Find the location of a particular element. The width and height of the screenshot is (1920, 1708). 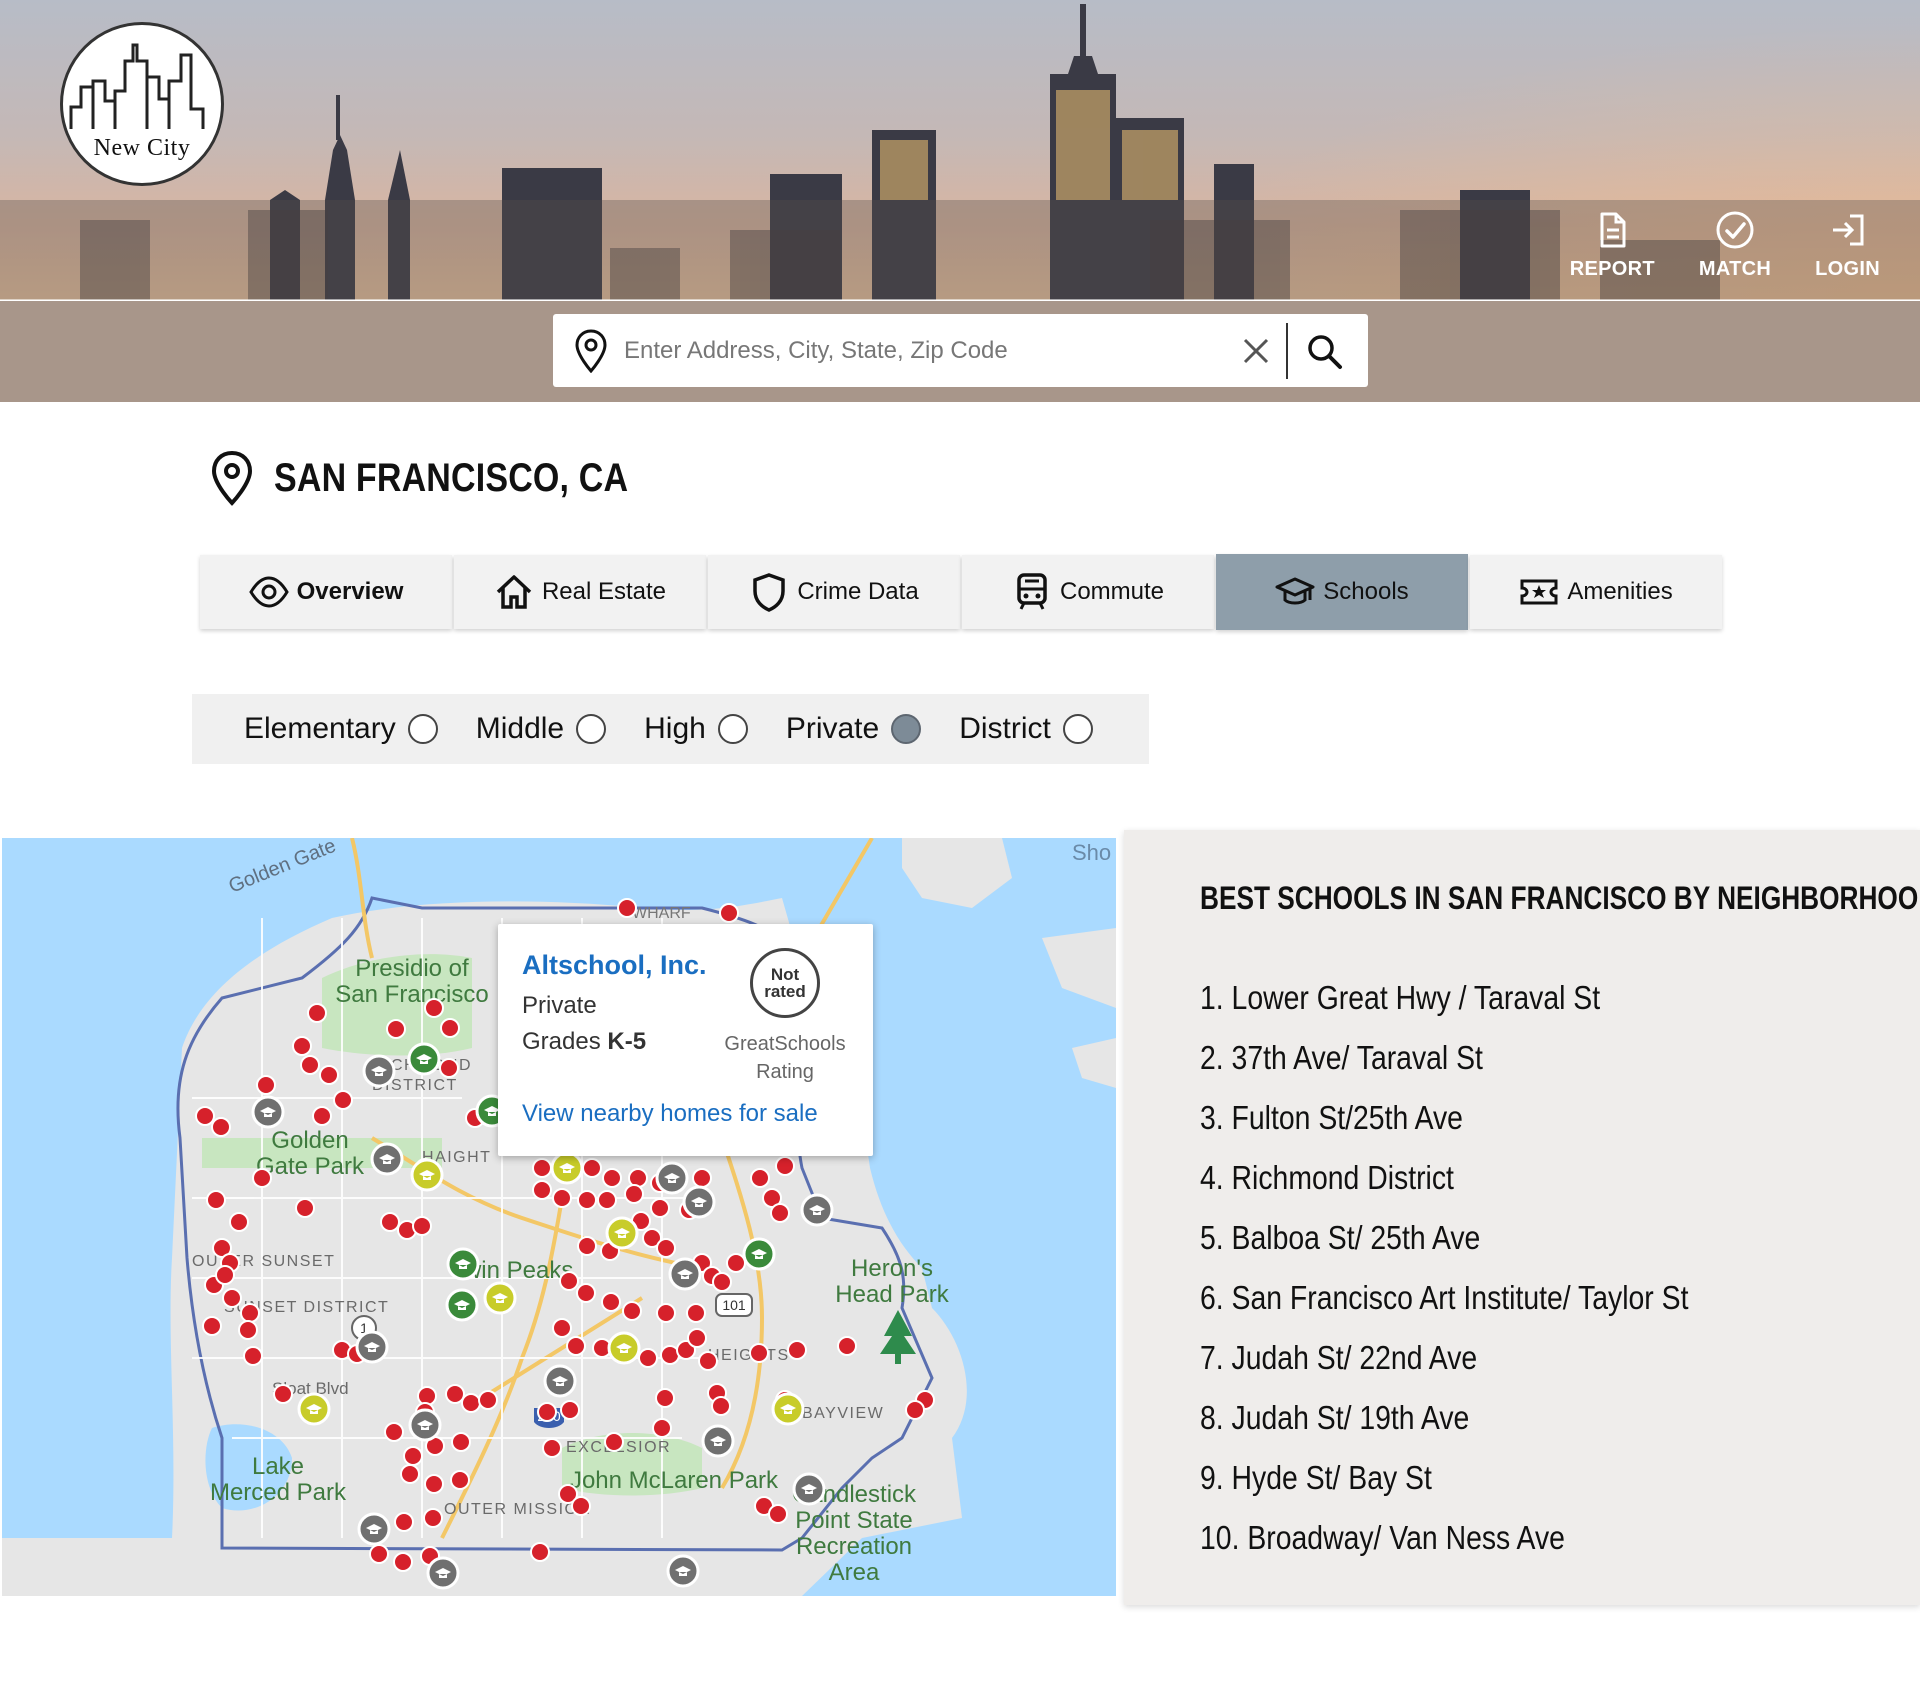

list-item: 10. Broadway/ Van Ness Ave is located at coordinates (1444, 1538).